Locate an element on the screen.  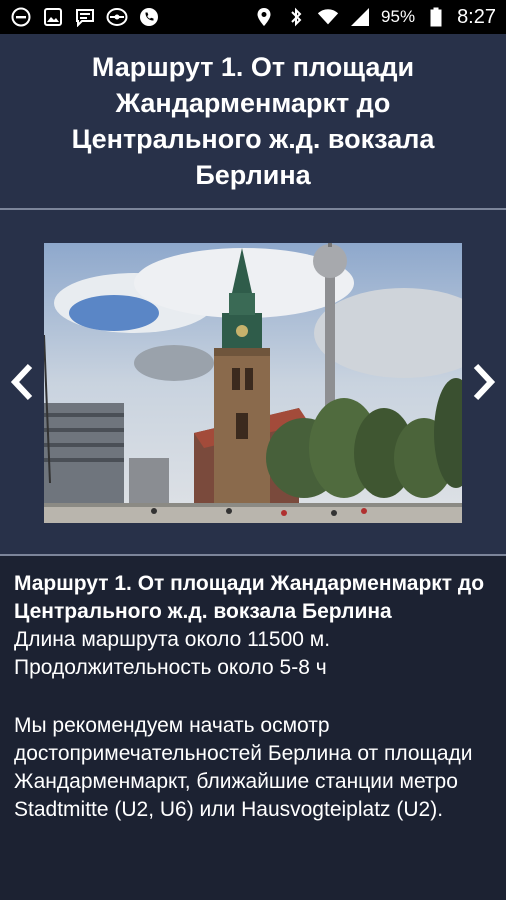
clock: 8:27 is located at coordinates (476, 16).